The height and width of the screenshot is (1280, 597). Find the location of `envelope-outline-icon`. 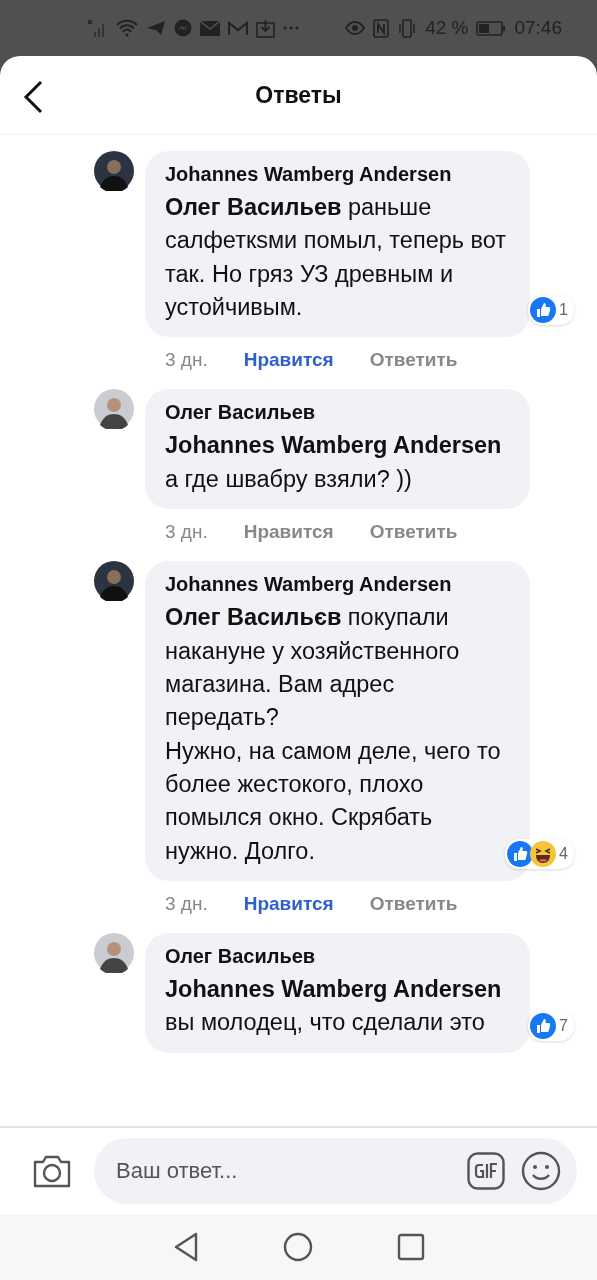

envelope-outline-icon is located at coordinates (238, 28).